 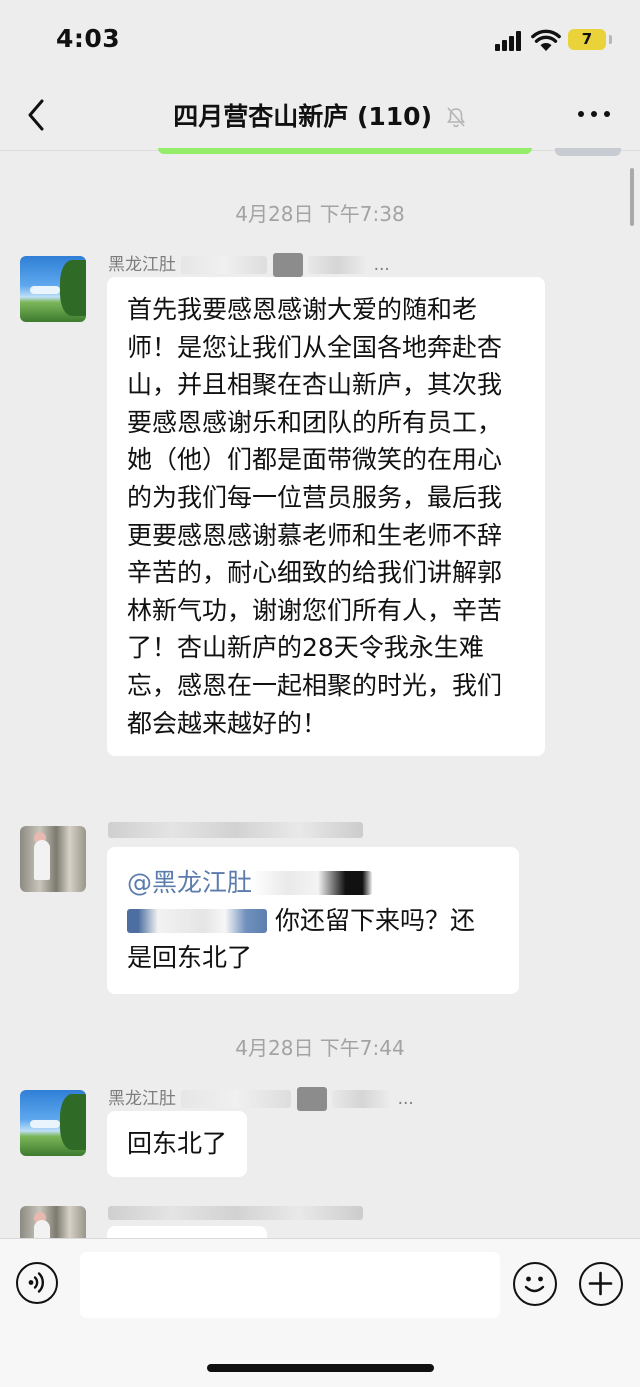 I want to click on plus-icon, so click(x=601, y=1284).